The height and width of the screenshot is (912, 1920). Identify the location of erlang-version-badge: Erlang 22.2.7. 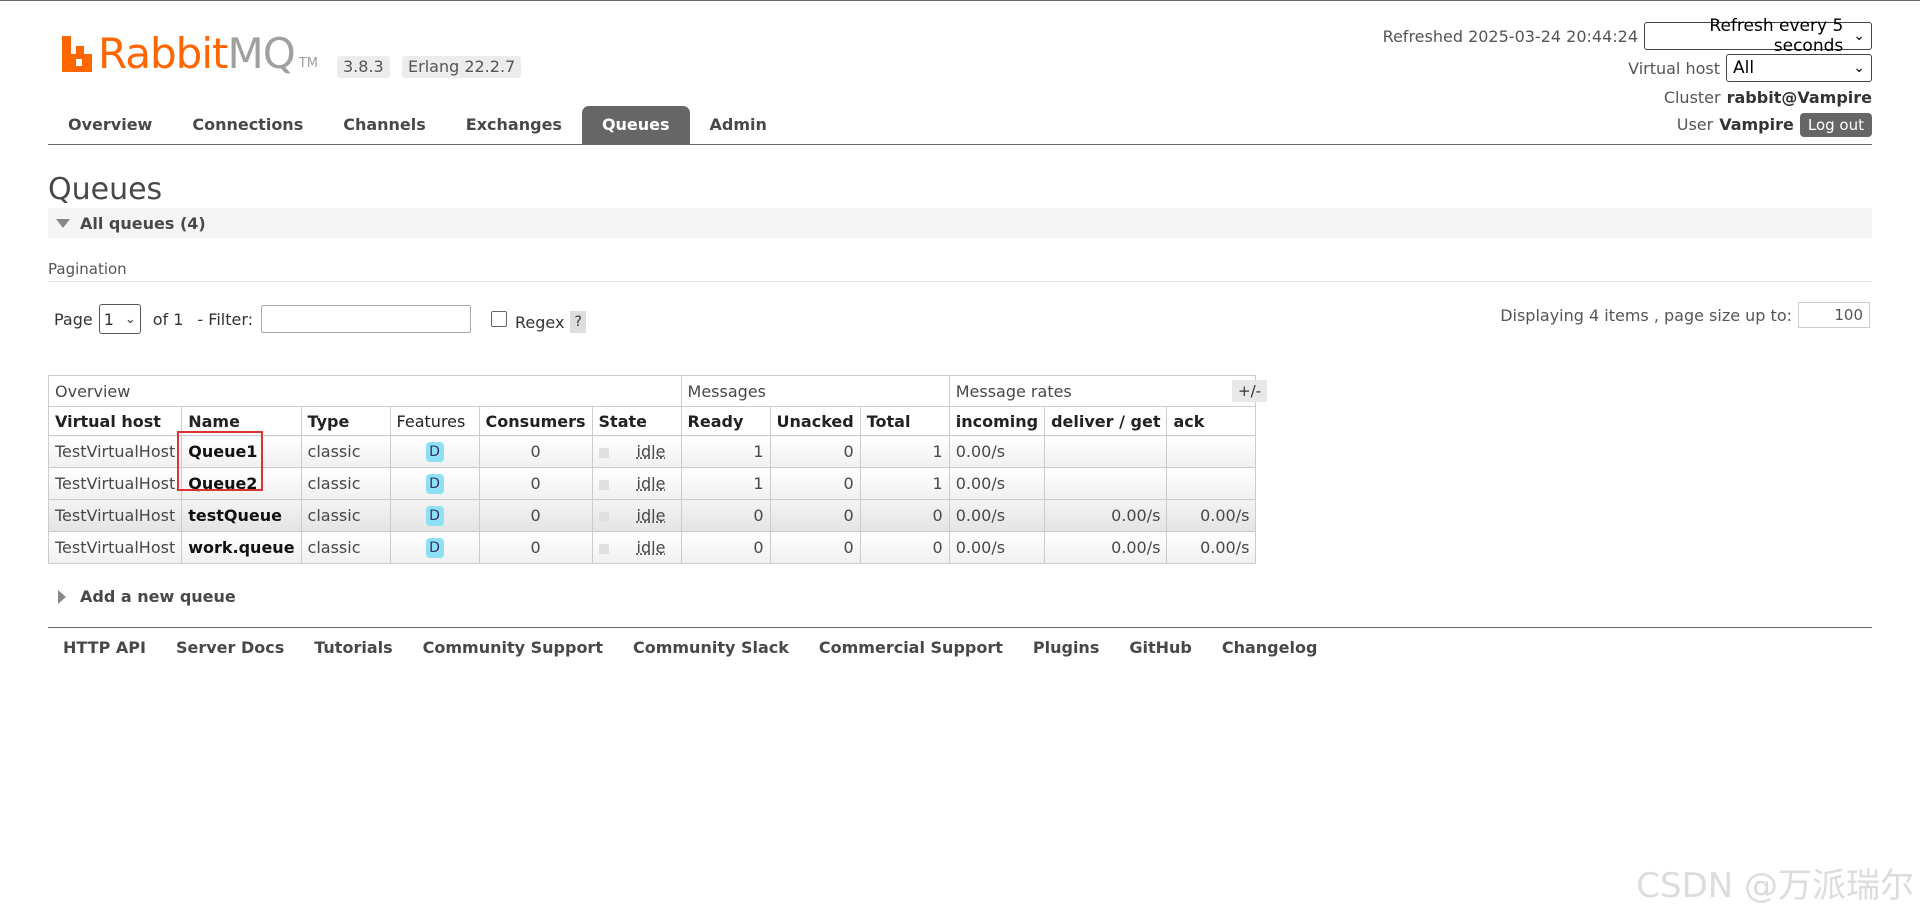
(462, 67).